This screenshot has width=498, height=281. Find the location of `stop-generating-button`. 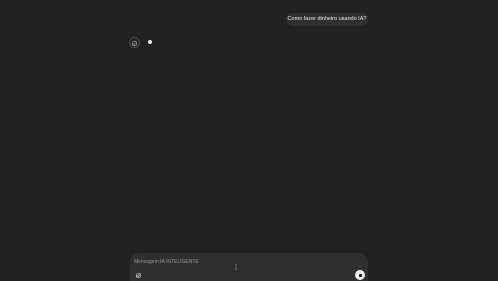

stop-generating-button is located at coordinates (360, 275).